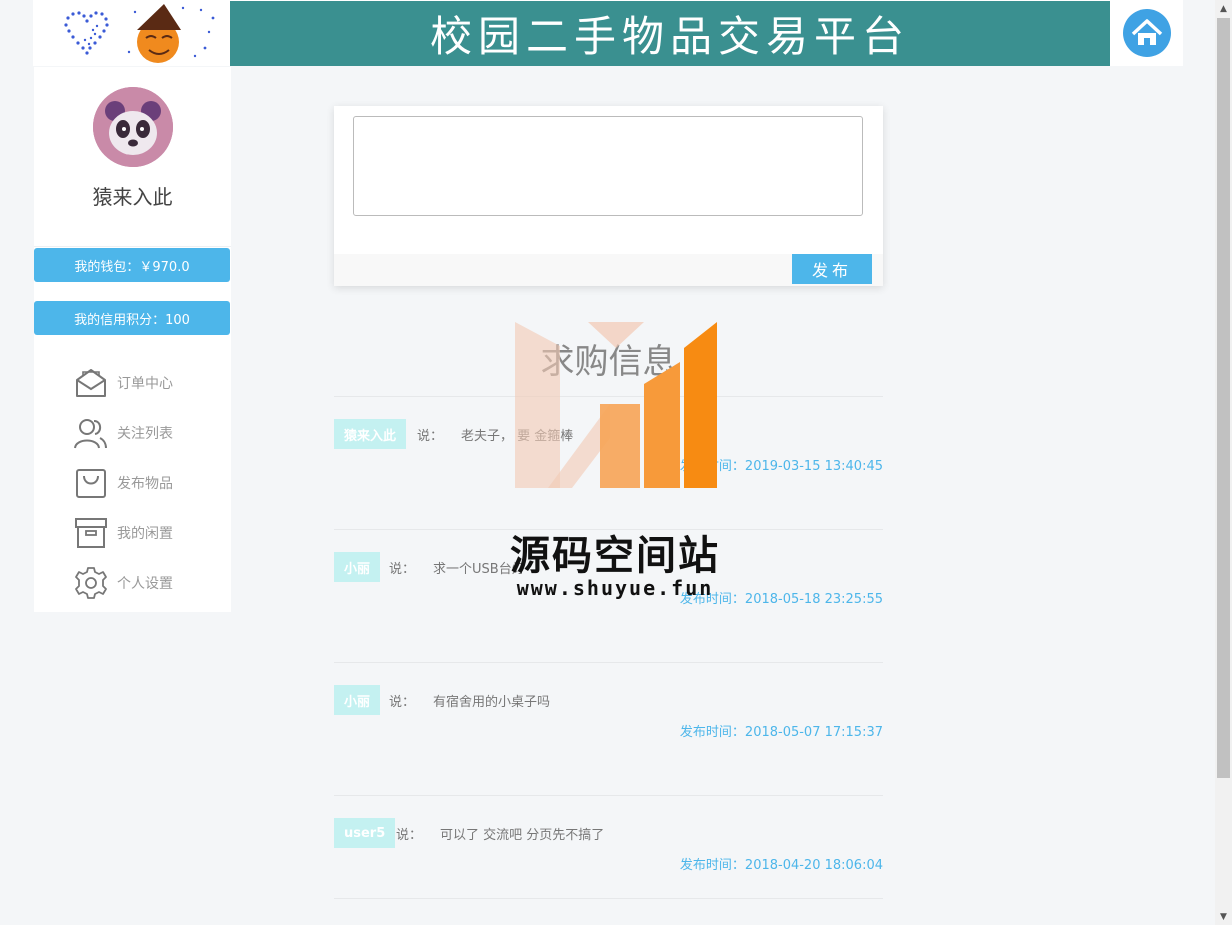 The width and height of the screenshot is (1232, 925). What do you see at coordinates (832, 269) in the screenshot?
I see `publish-button: 发布` at bounding box center [832, 269].